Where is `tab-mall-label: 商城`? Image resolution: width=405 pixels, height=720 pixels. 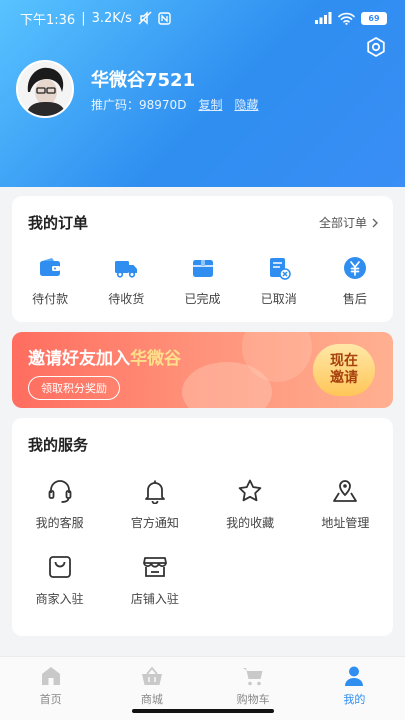
tab-mall-label: 商城 is located at coordinates (151, 699).